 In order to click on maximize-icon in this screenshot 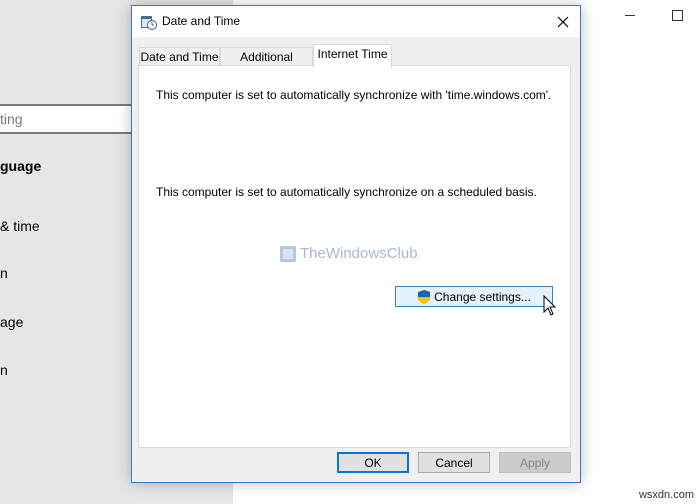, I will do `click(677, 15)`.